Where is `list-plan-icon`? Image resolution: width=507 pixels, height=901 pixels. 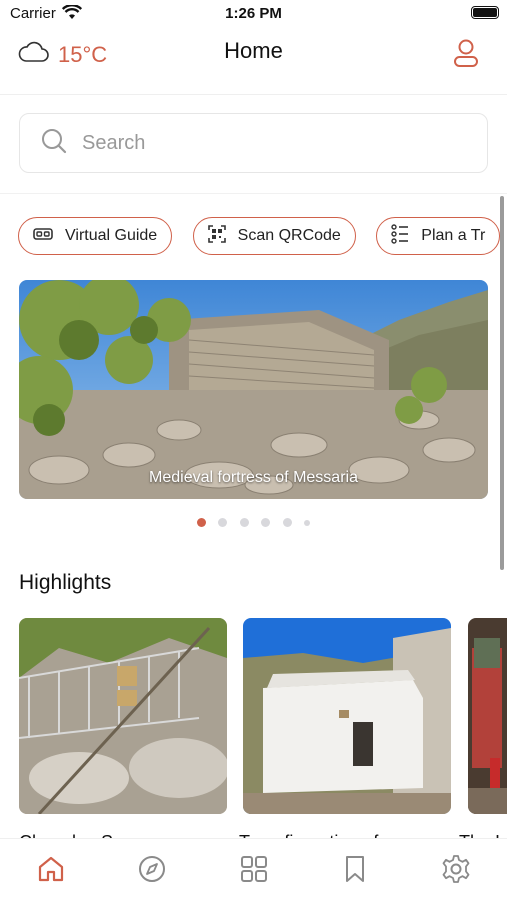
list-plan-icon is located at coordinates (406, 236).